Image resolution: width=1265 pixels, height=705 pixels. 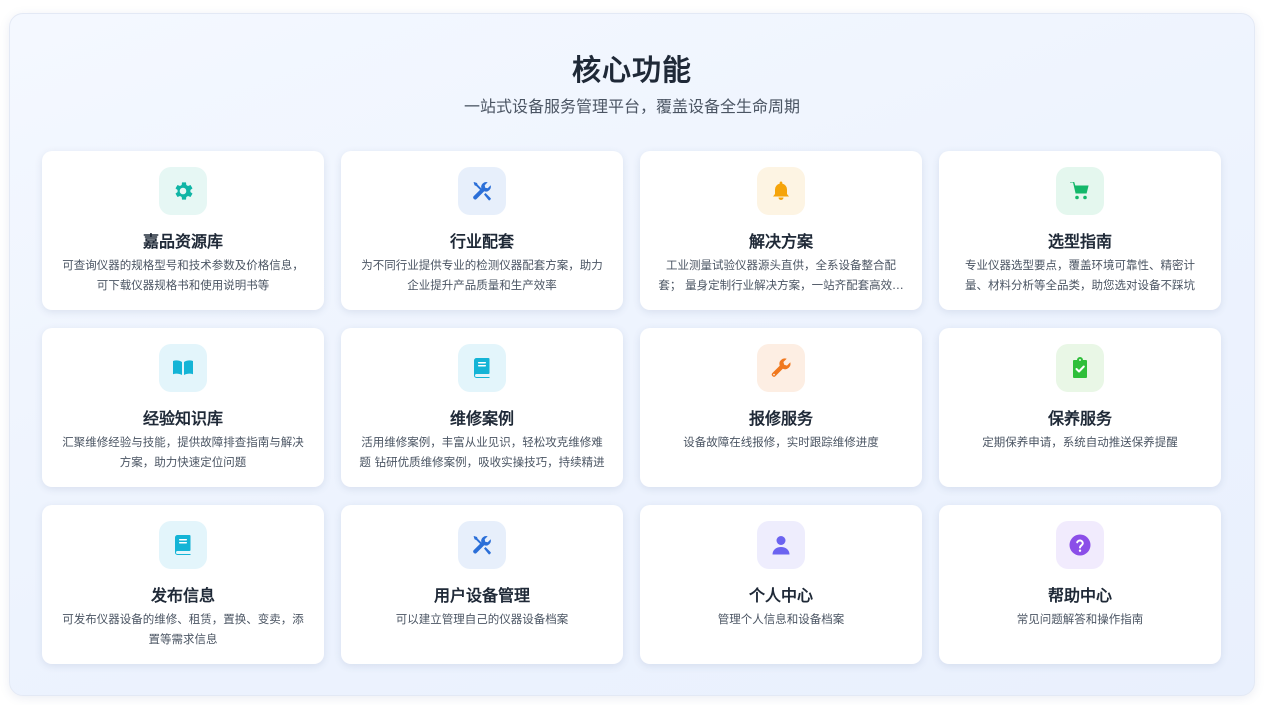 What do you see at coordinates (1080, 191) in the screenshot?
I see `cart-icon` at bounding box center [1080, 191].